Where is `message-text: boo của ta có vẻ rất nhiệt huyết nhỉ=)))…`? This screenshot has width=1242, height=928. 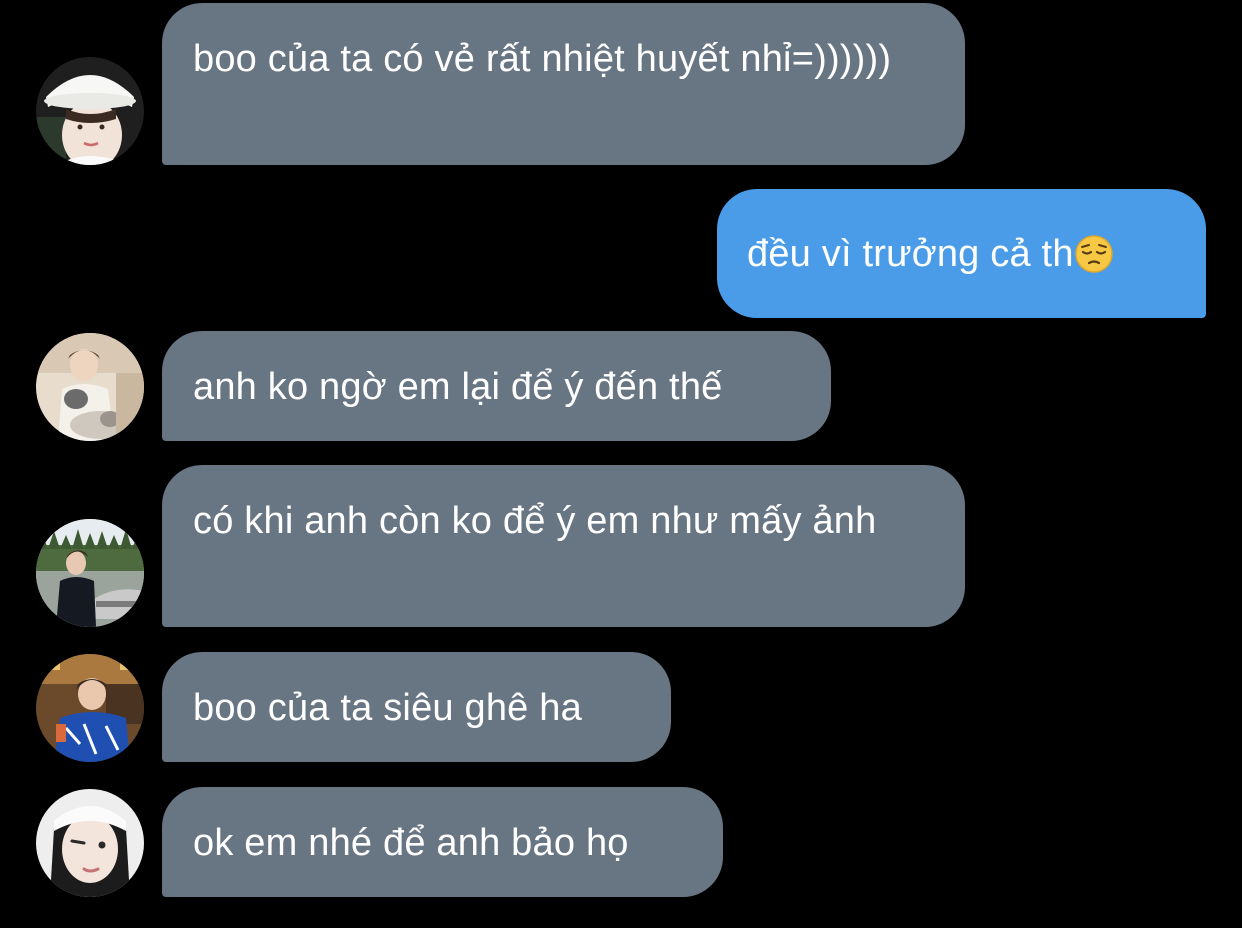
message-text: boo của ta có vẻ rất nhiệt huyết nhỉ=)))… is located at coordinates (542, 59).